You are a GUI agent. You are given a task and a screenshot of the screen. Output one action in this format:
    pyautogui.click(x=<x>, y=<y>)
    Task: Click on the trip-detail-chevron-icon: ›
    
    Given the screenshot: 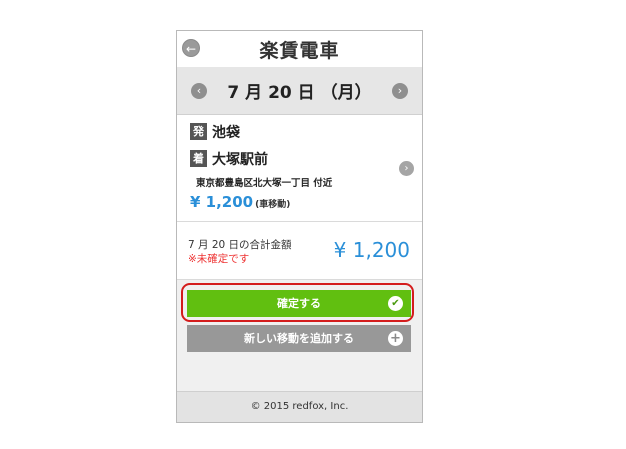 What is the action you would take?
    pyautogui.click(x=406, y=168)
    